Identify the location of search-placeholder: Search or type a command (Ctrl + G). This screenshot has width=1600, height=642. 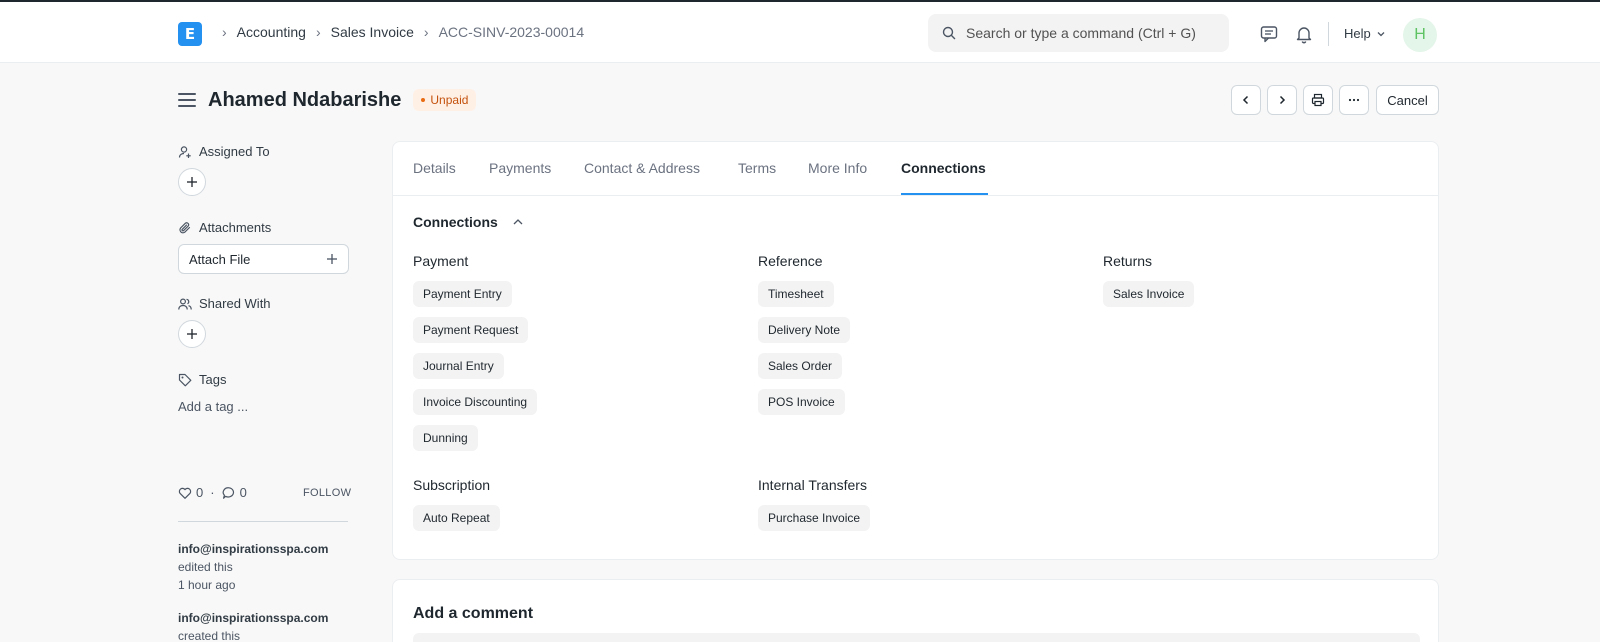
(1081, 33).